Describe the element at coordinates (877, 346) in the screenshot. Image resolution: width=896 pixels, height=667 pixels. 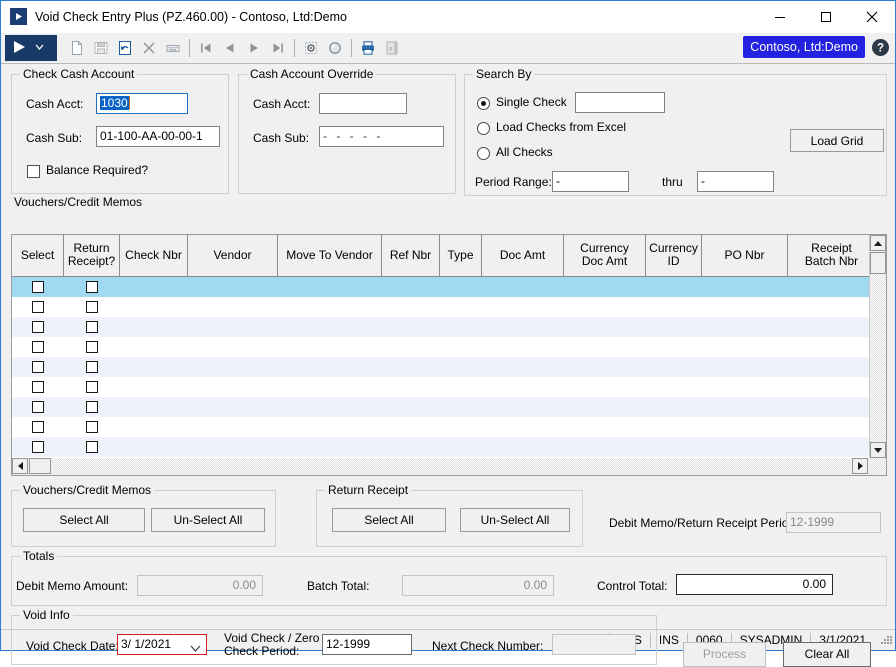
I see `grid-vertical-scrollbar` at that location.